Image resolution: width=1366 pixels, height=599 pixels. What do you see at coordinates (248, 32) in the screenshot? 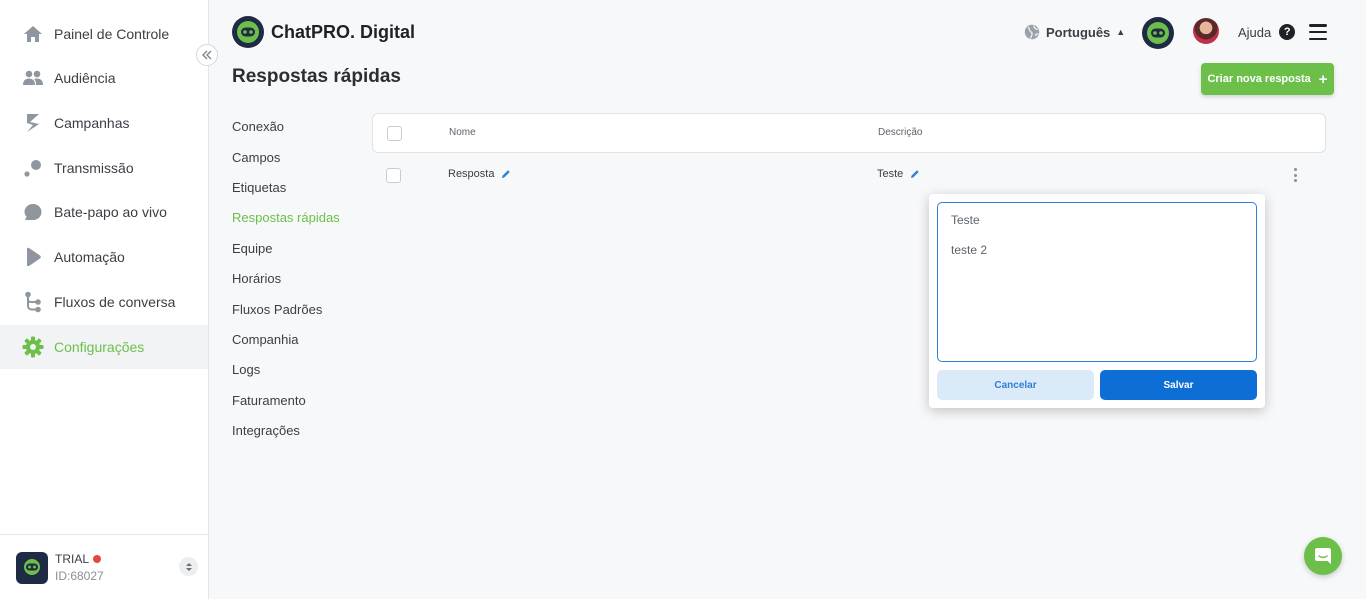
I see `brand-logo-icon` at bounding box center [248, 32].